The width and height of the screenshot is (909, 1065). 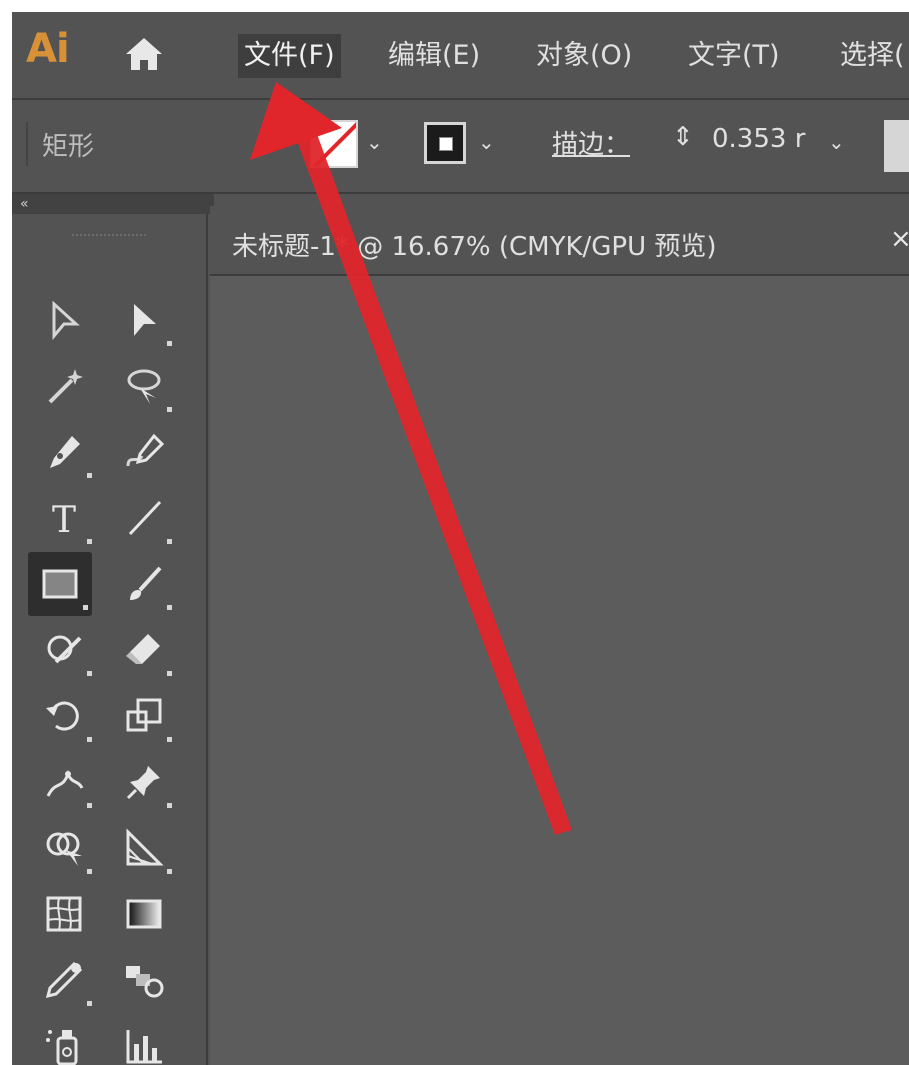 I want to click on shape-builder-tool-icon, so click(x=64, y=848).